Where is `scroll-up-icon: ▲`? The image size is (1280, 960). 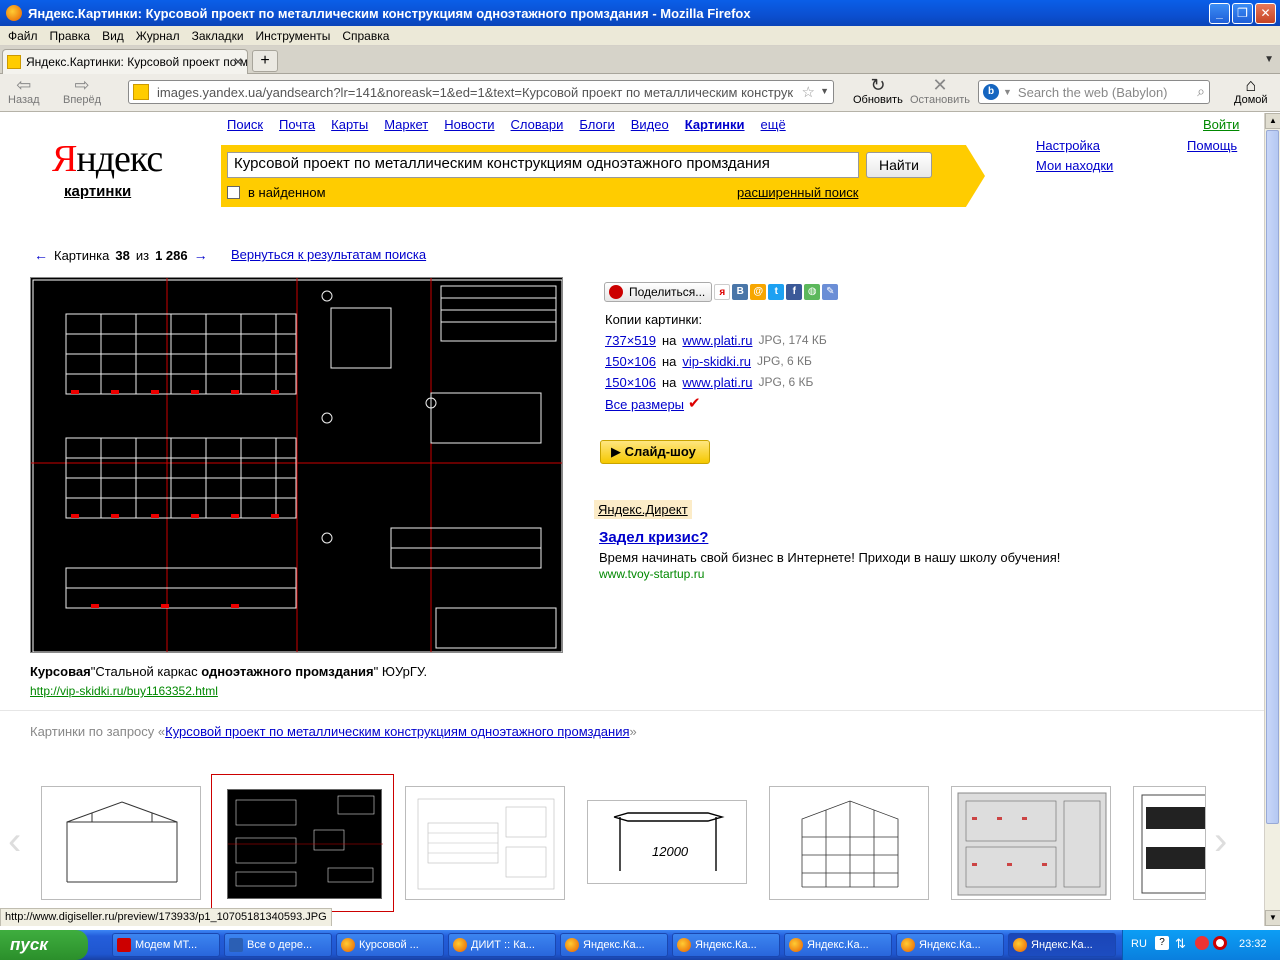 scroll-up-icon: ▲ is located at coordinates (1272, 121).